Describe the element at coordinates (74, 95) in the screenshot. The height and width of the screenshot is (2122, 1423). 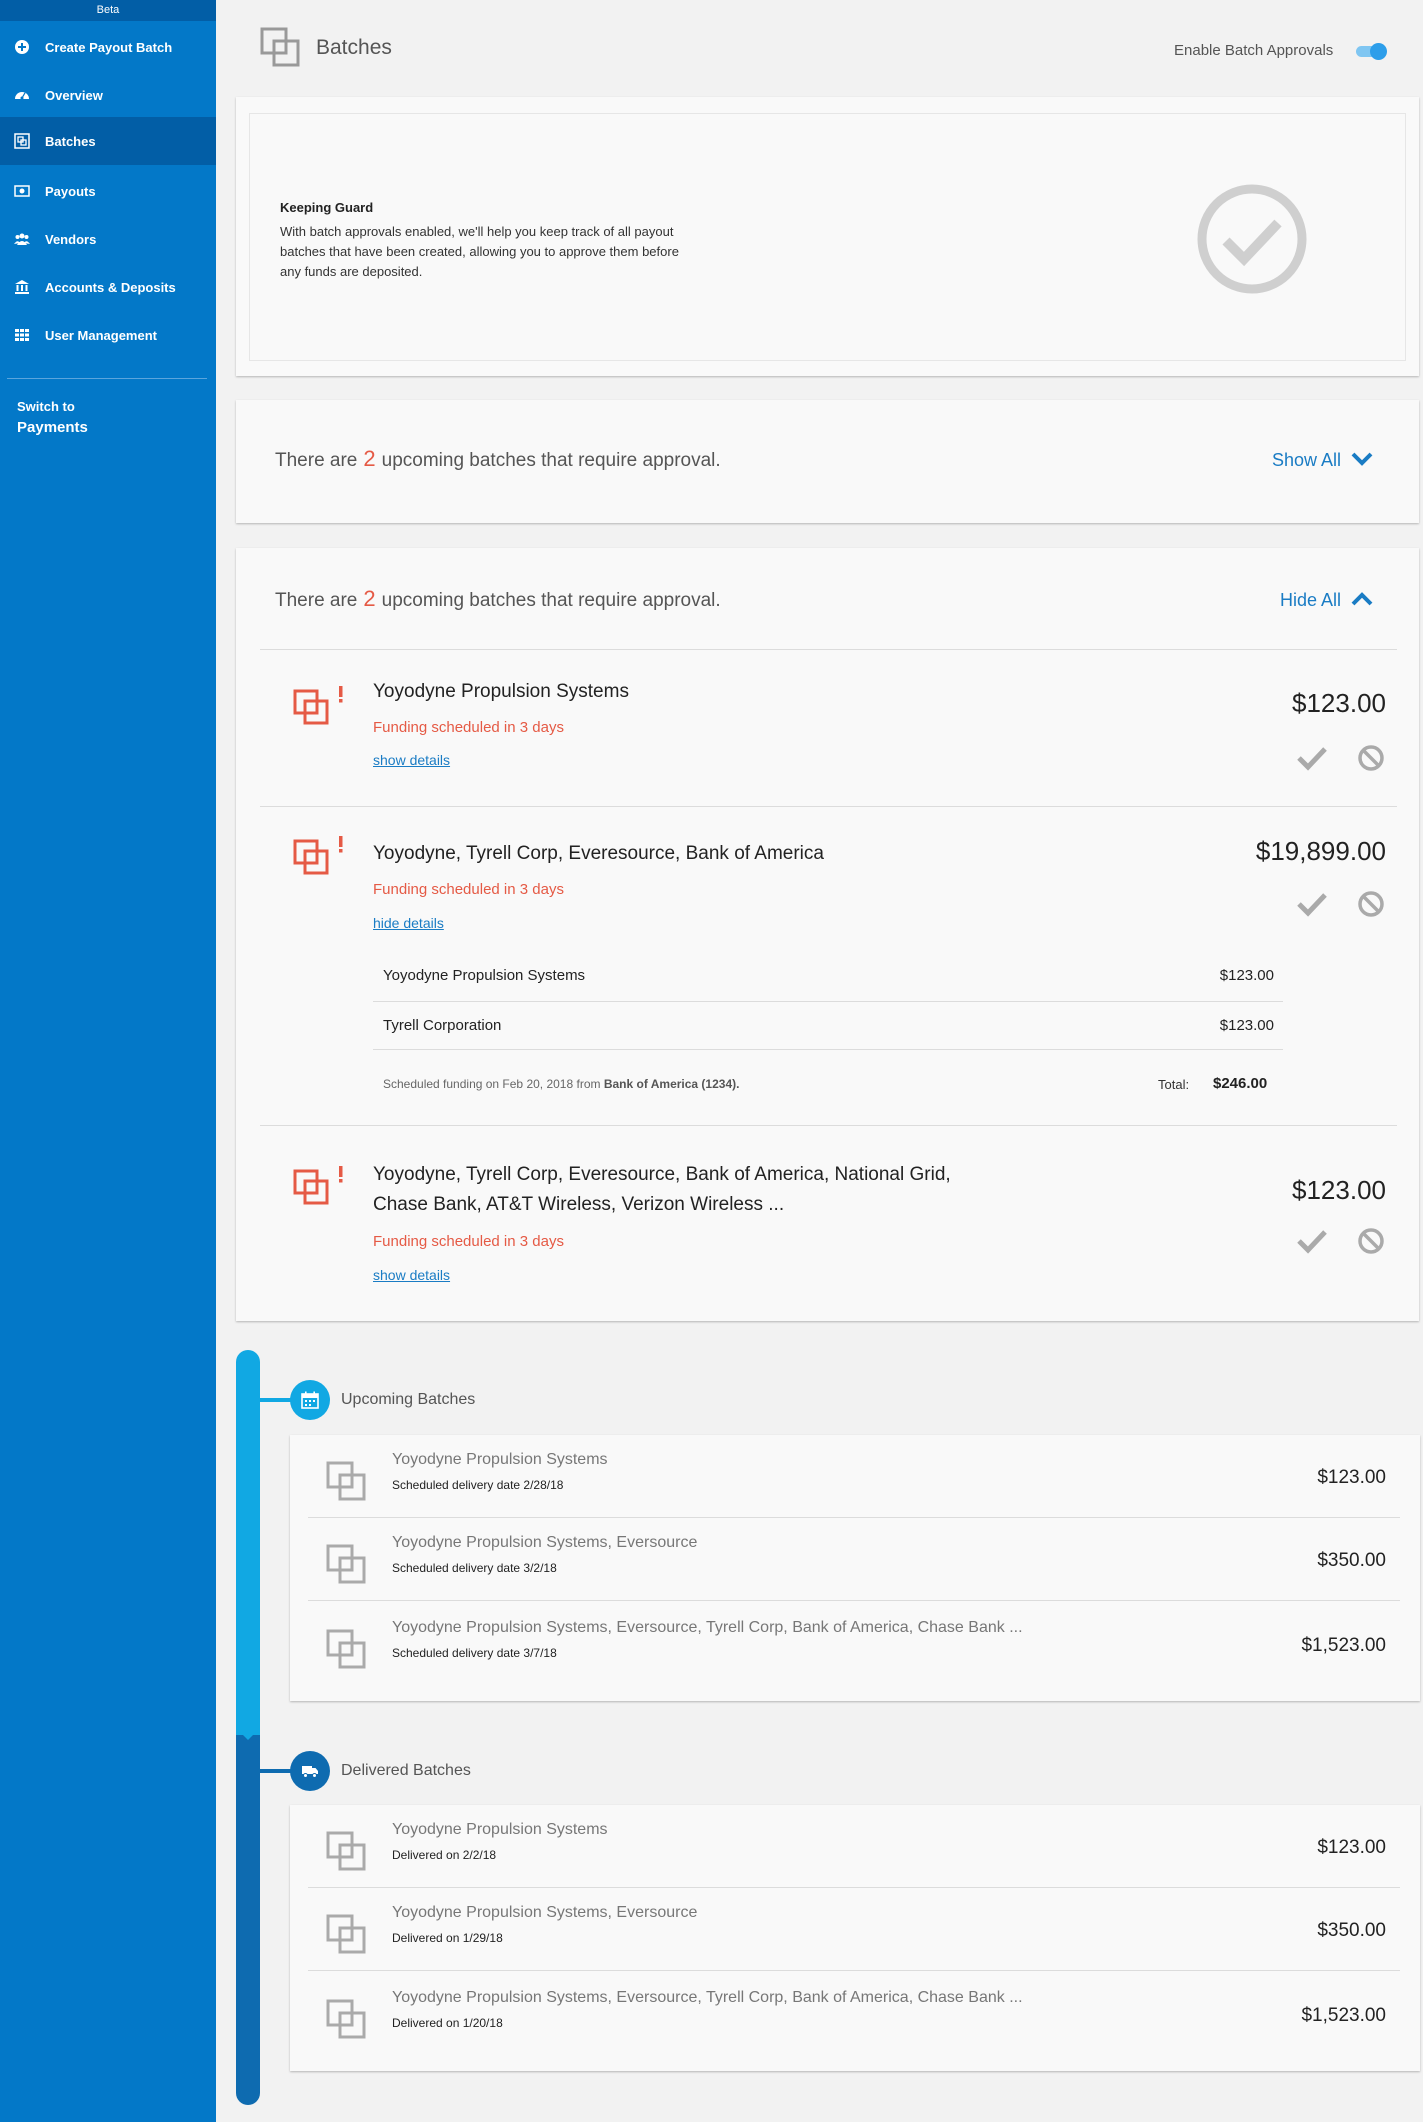
I see `sidebar-item-label: Overview` at that location.